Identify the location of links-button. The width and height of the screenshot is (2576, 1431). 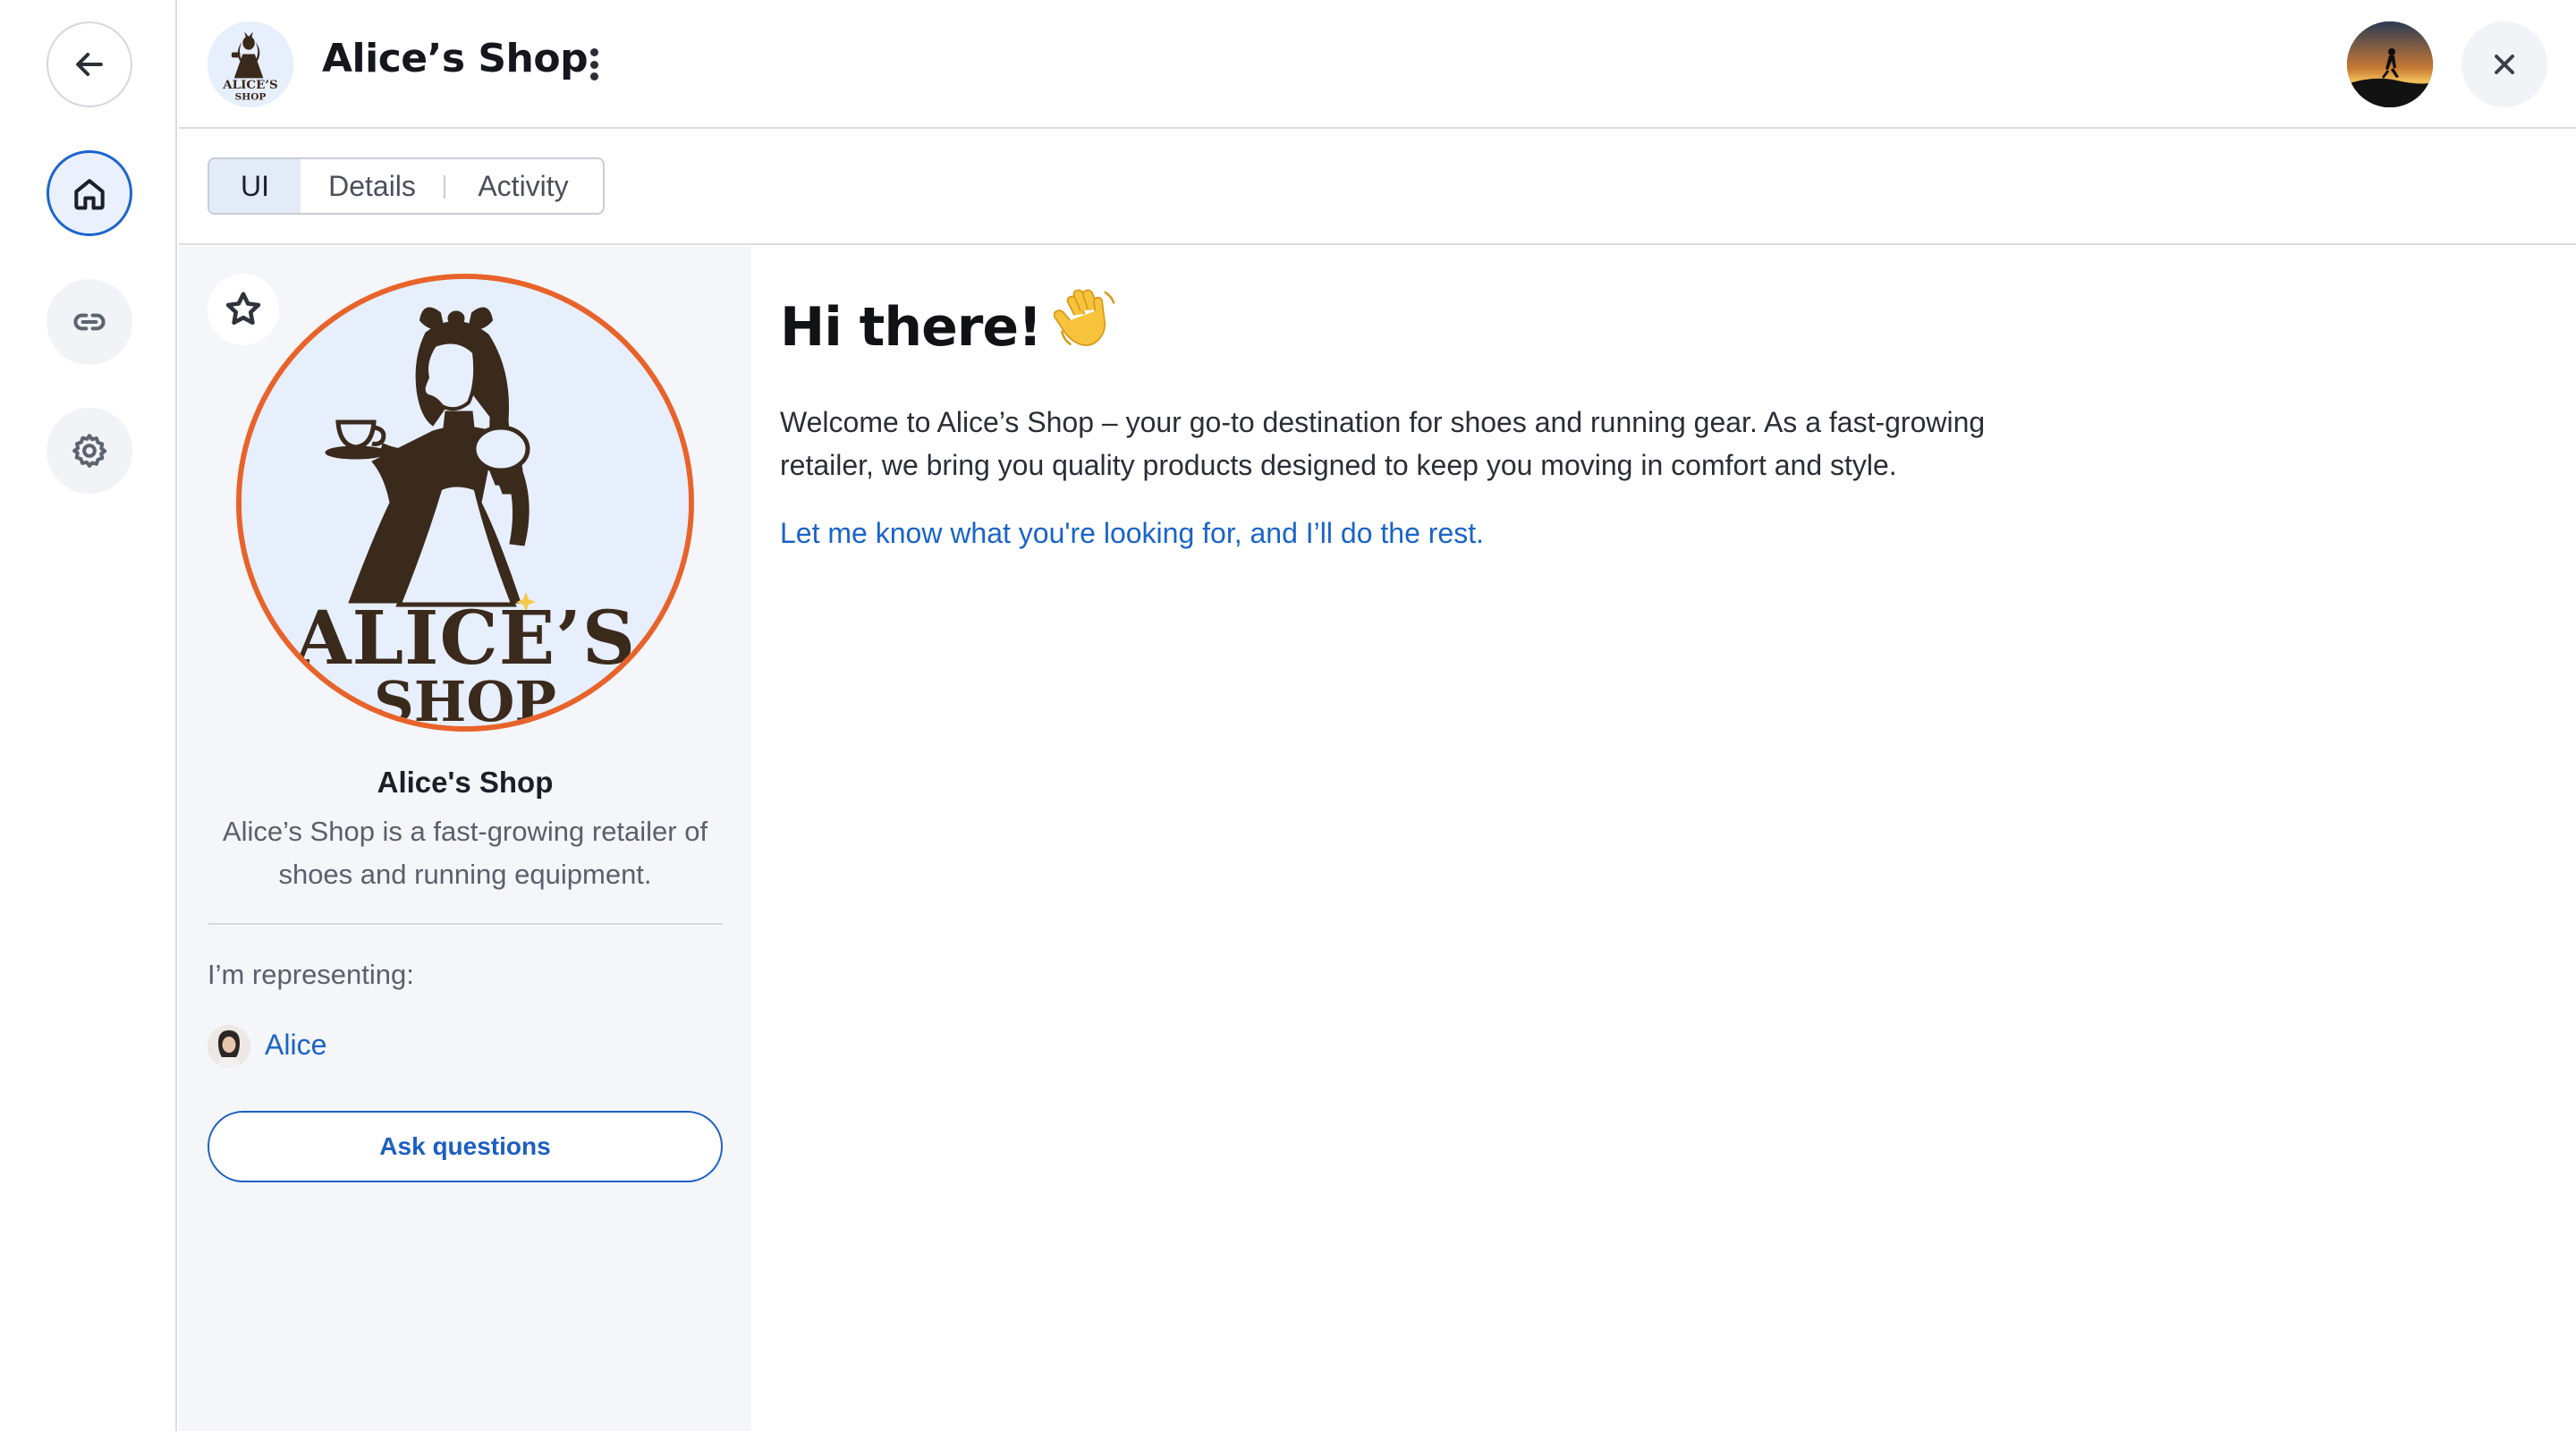
(89, 322).